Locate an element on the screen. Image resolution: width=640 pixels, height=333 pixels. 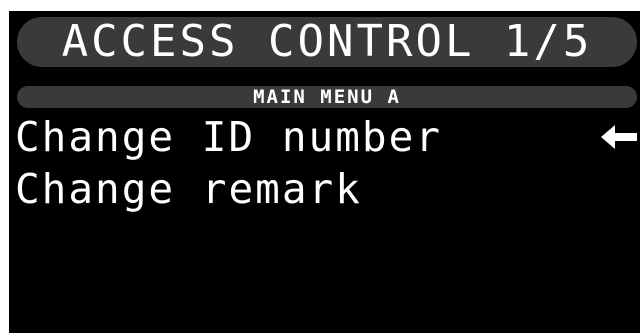
subtitle-bar: MAIN MENU A is located at coordinates (327, 97).